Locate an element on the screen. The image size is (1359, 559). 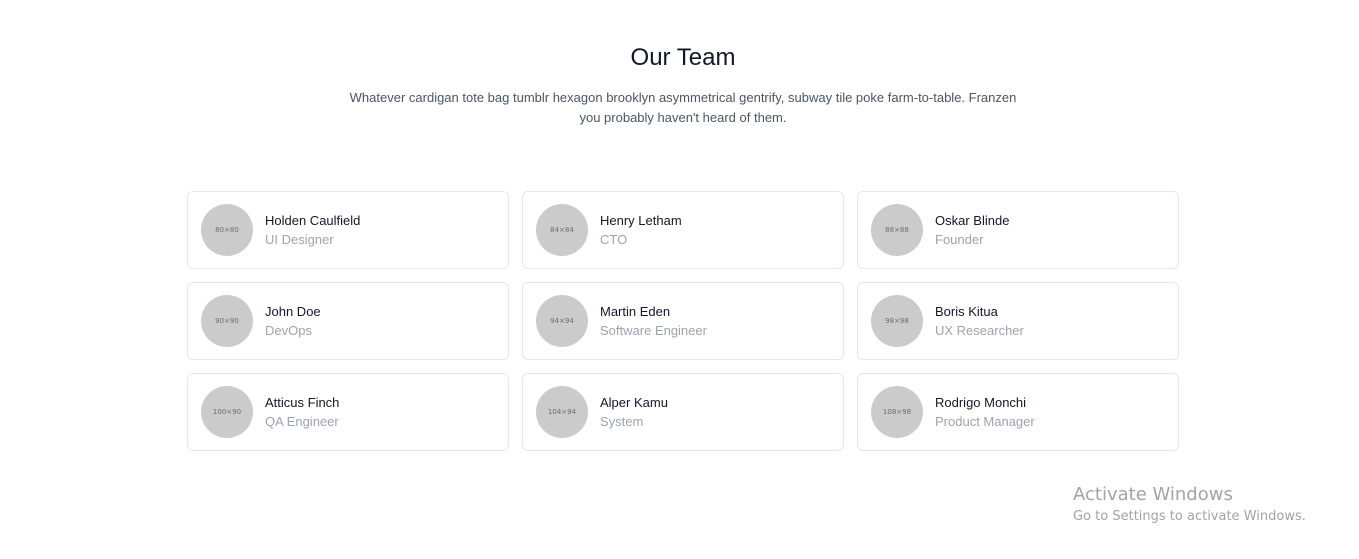
avatar-size-label: 100×90 is located at coordinates (227, 412).